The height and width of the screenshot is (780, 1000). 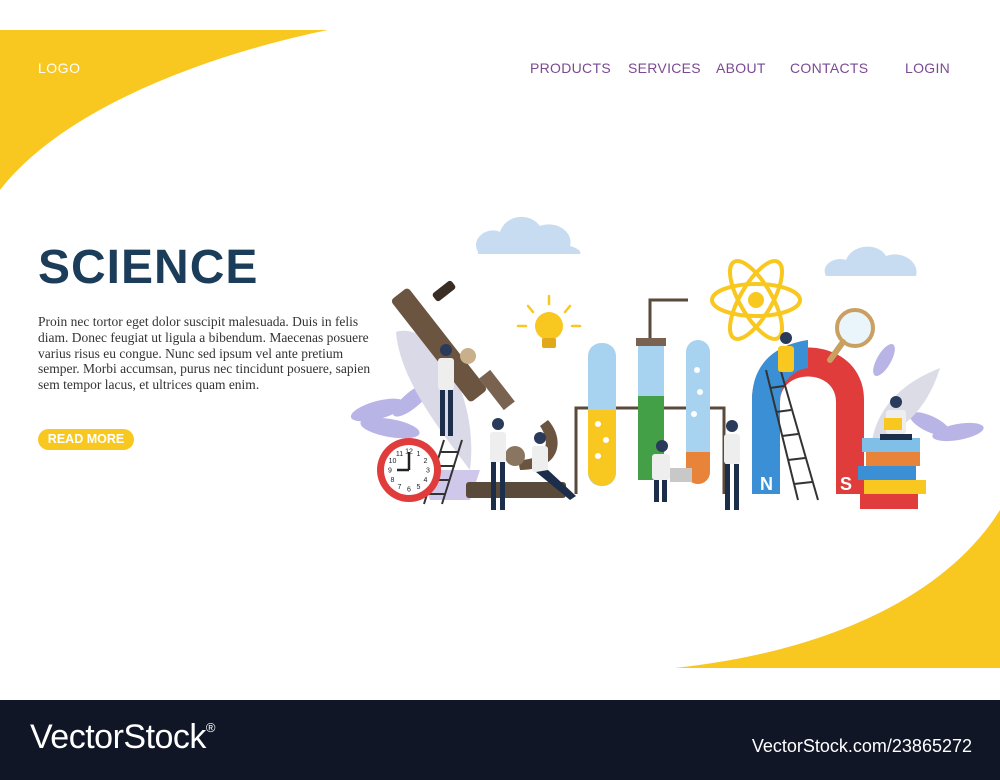 I want to click on magnet-south-label: S, so click(x=846, y=484).